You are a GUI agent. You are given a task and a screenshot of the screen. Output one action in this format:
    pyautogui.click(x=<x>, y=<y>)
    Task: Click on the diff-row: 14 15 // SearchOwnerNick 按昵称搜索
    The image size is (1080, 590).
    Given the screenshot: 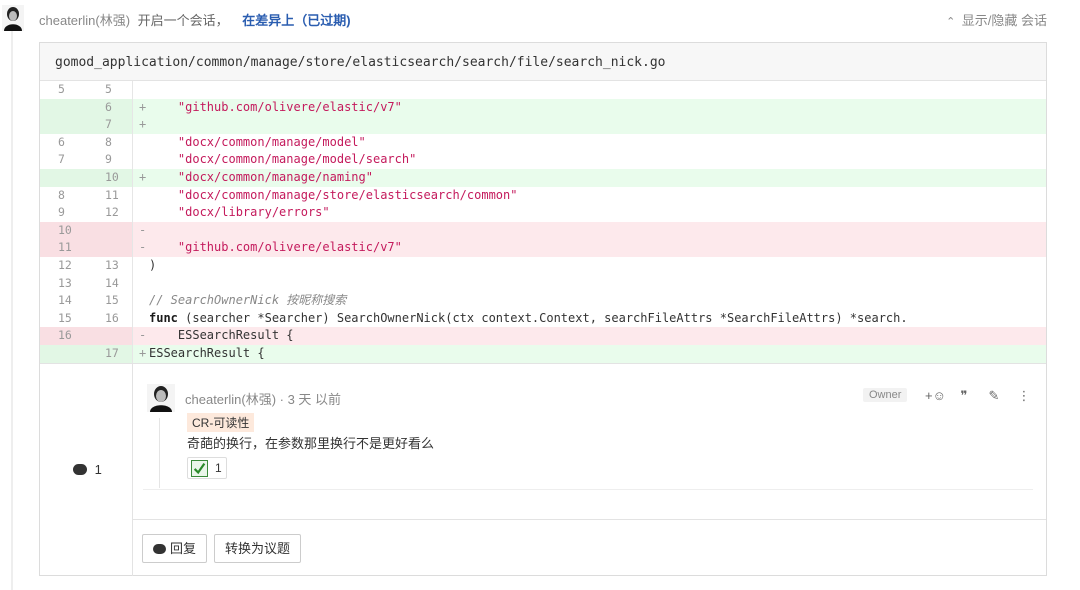 What is the action you would take?
    pyautogui.click(x=543, y=301)
    